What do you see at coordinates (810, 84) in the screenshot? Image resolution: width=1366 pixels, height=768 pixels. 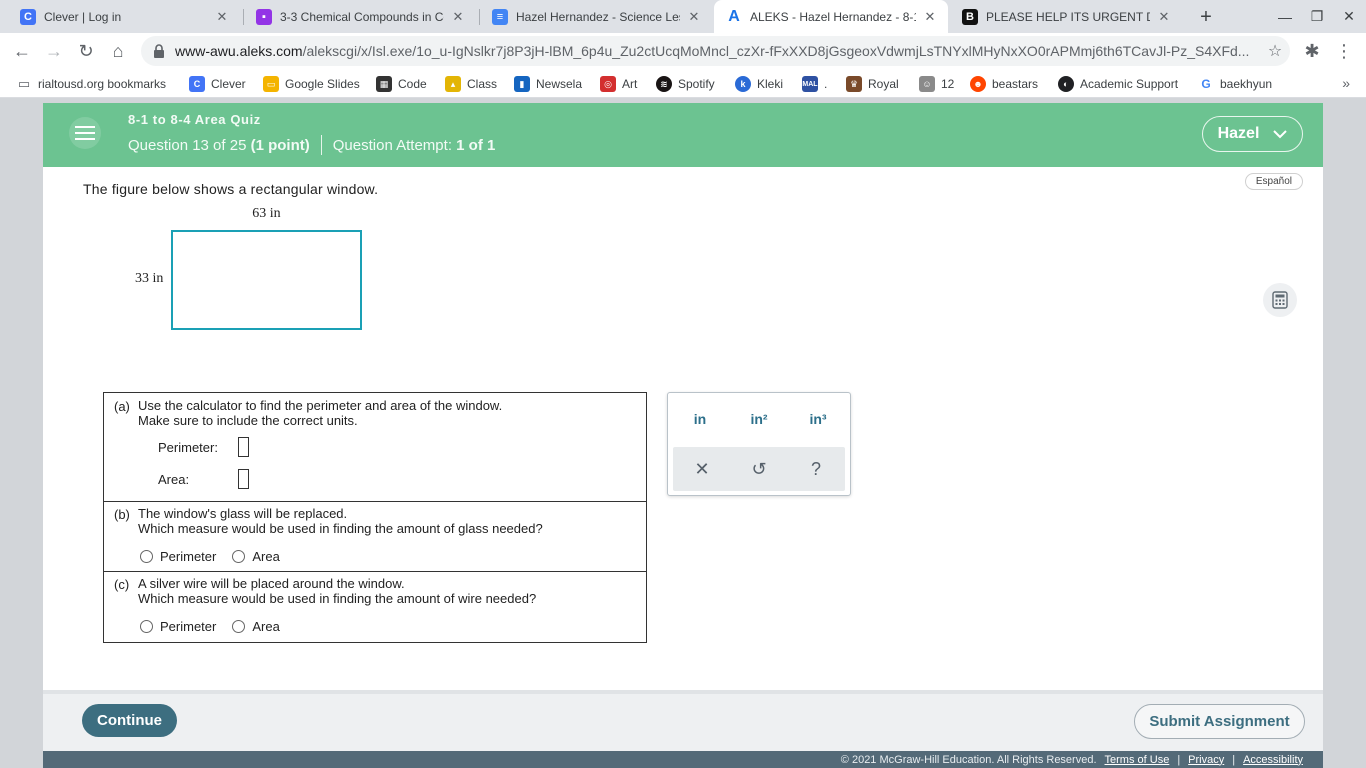 I see `mal-icon: MAL` at bounding box center [810, 84].